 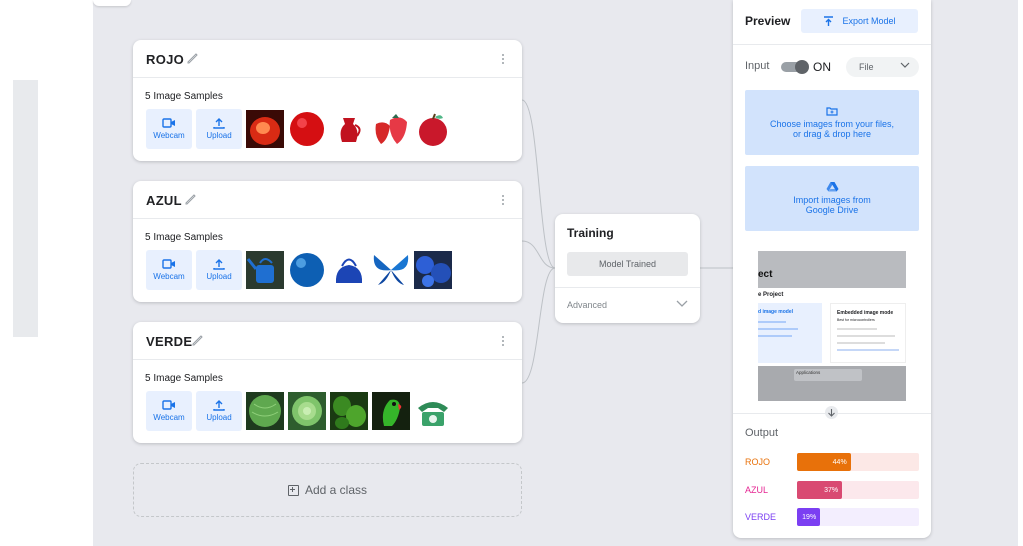 What do you see at coordinates (327, 341) in the screenshot?
I see `class-card-header: VERDE` at bounding box center [327, 341].